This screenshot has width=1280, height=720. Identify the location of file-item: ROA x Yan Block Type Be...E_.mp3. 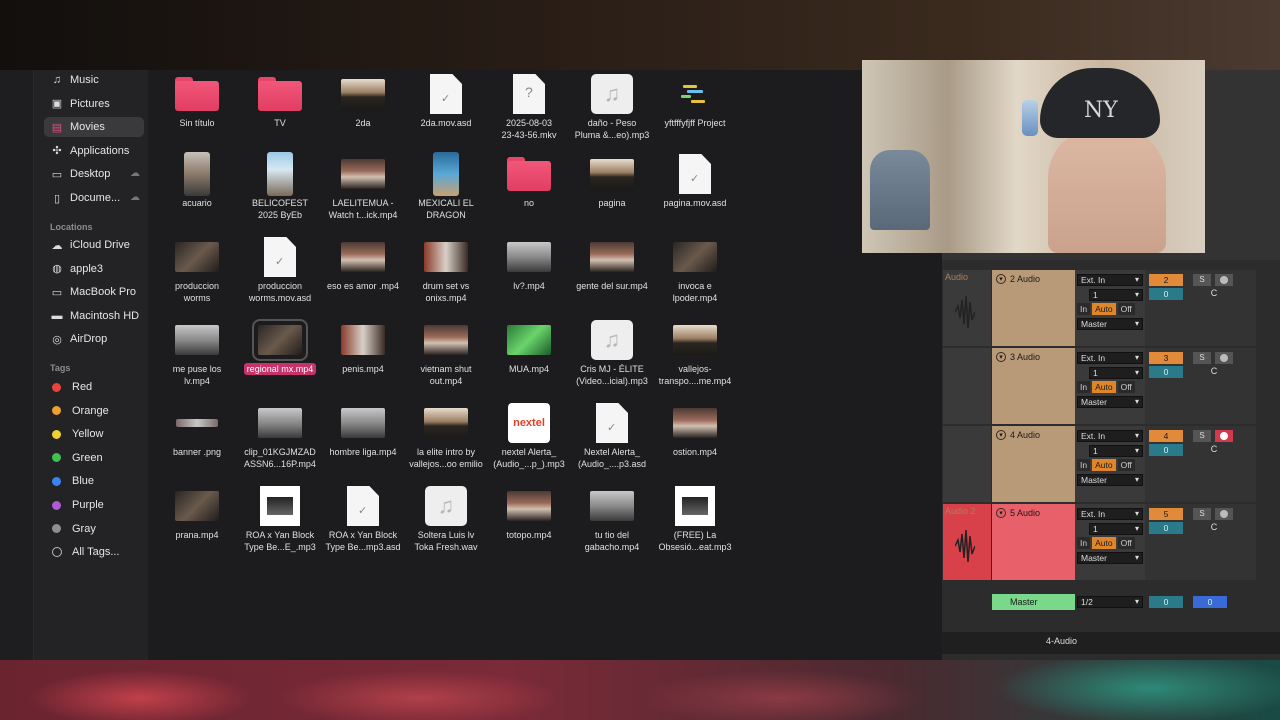
(280, 522).